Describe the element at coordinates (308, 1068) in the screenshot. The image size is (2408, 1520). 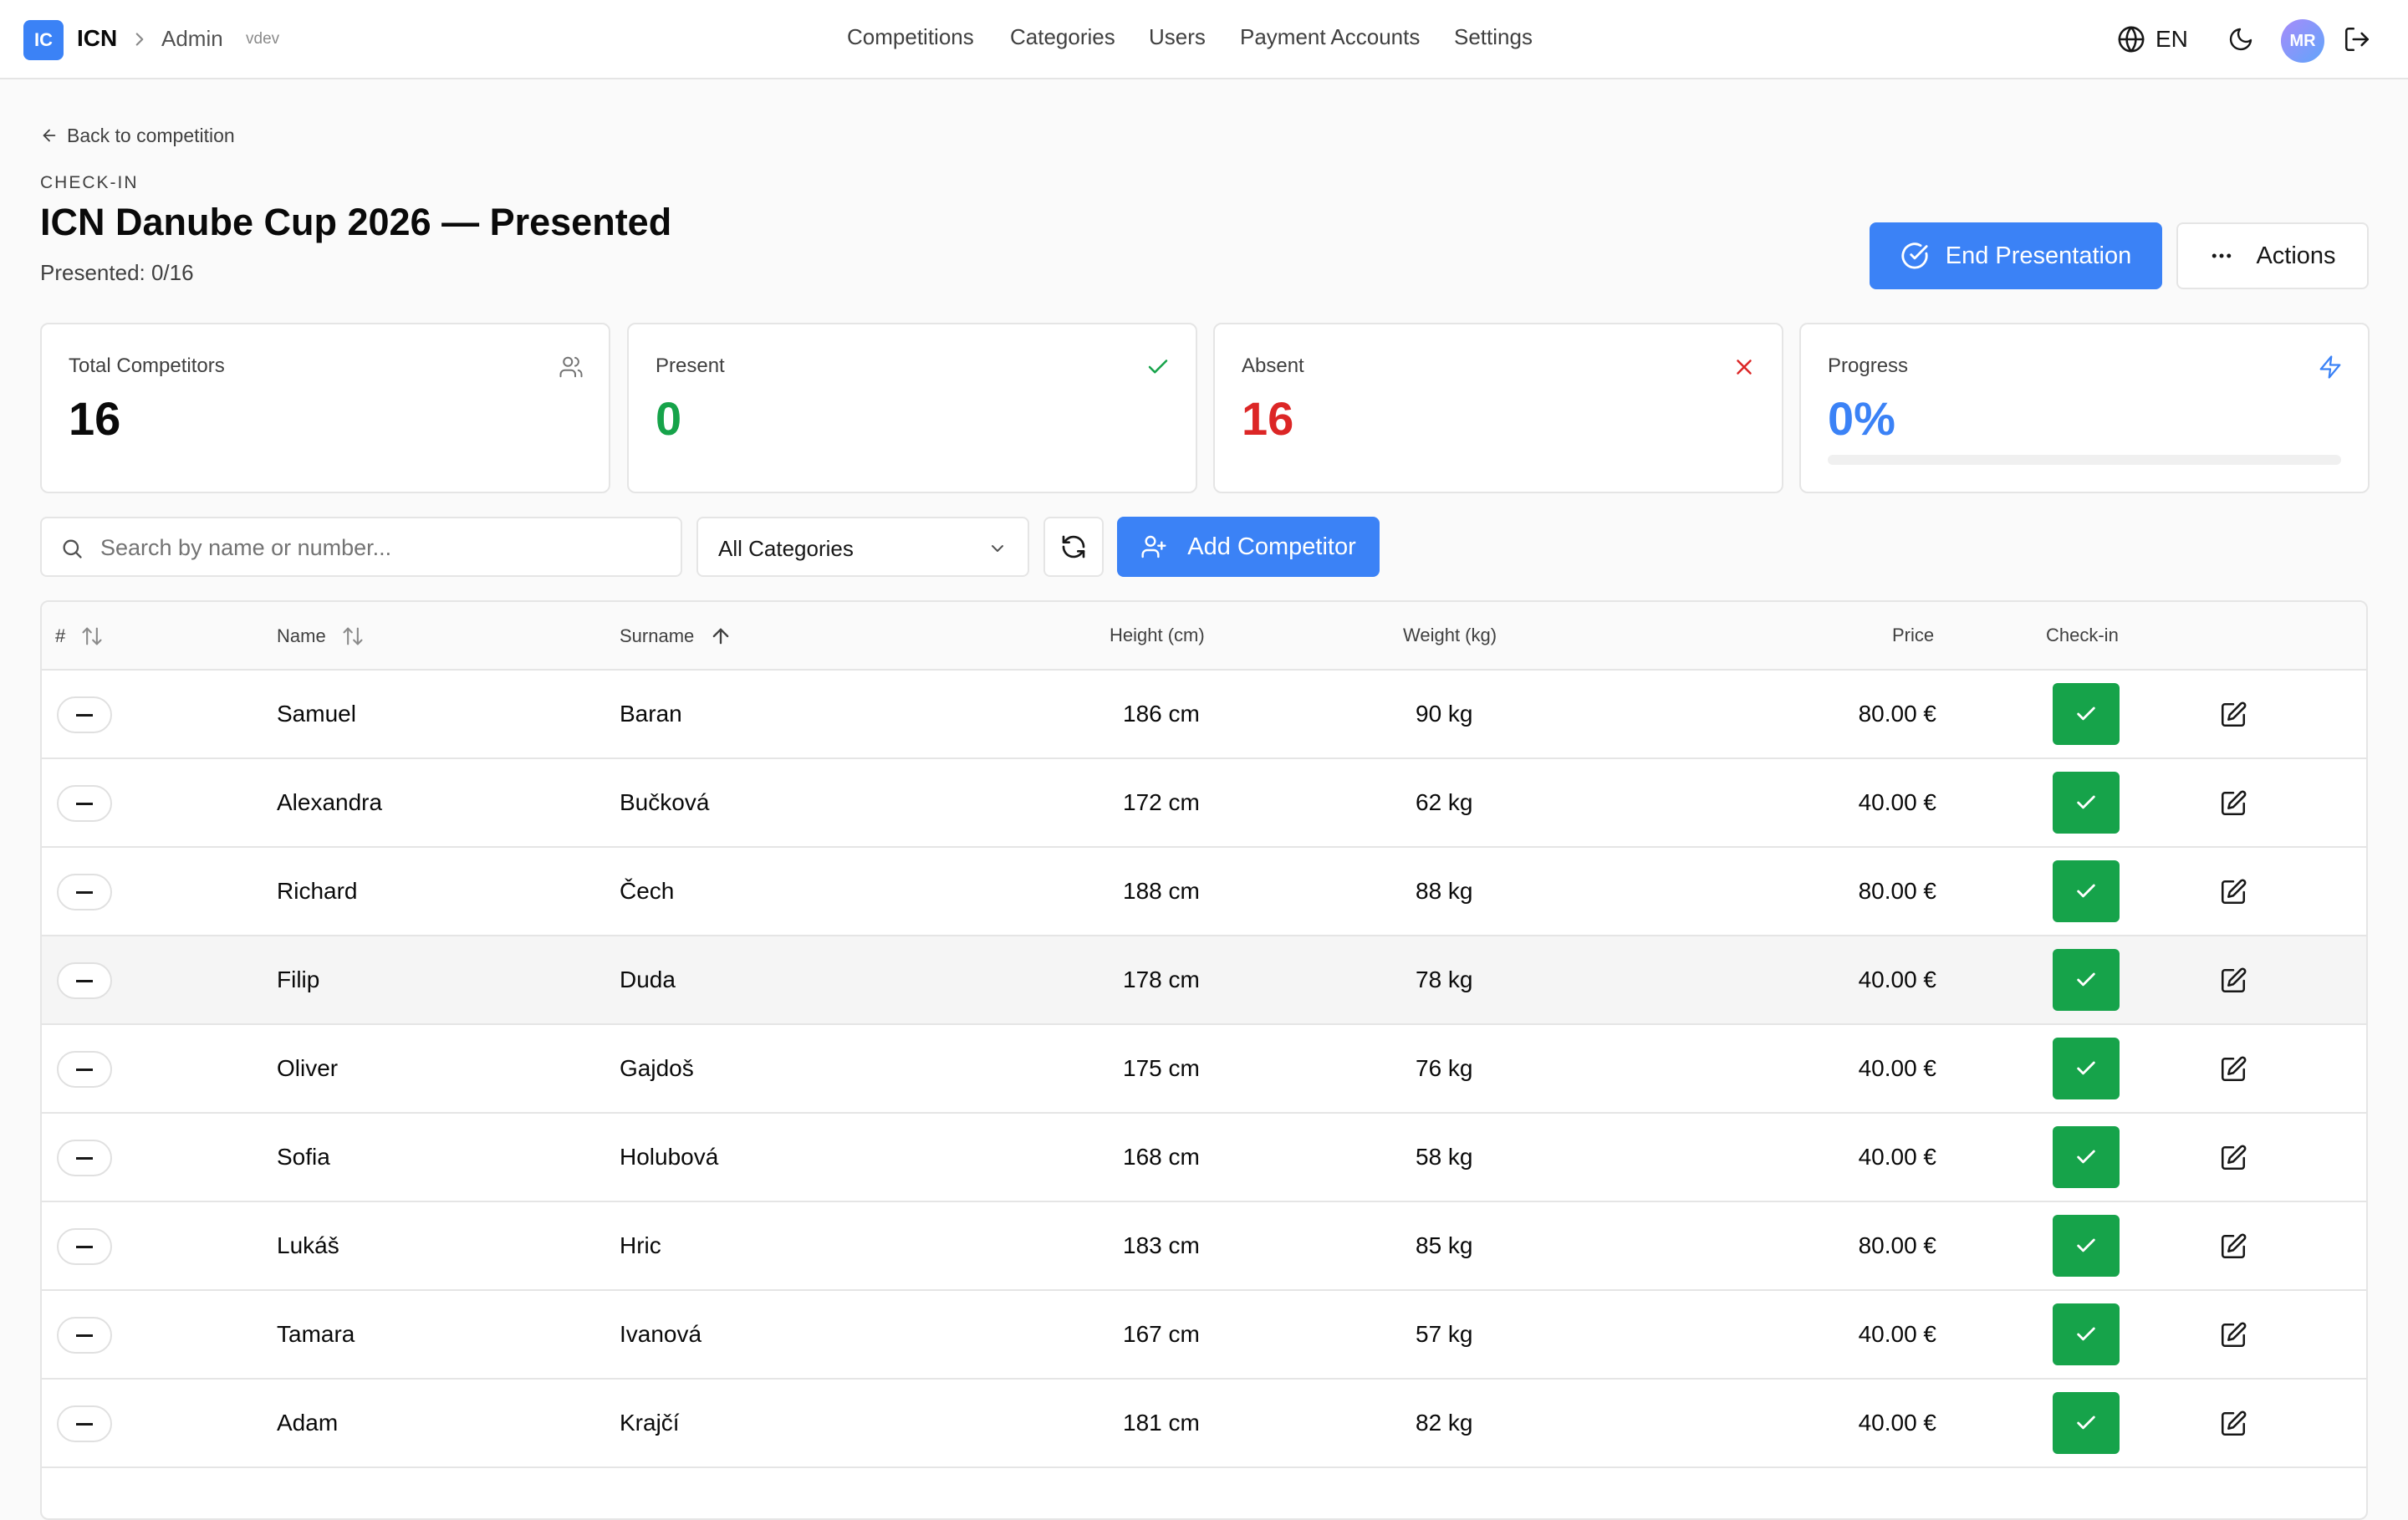
I see `competitor-name: Oliver` at that location.